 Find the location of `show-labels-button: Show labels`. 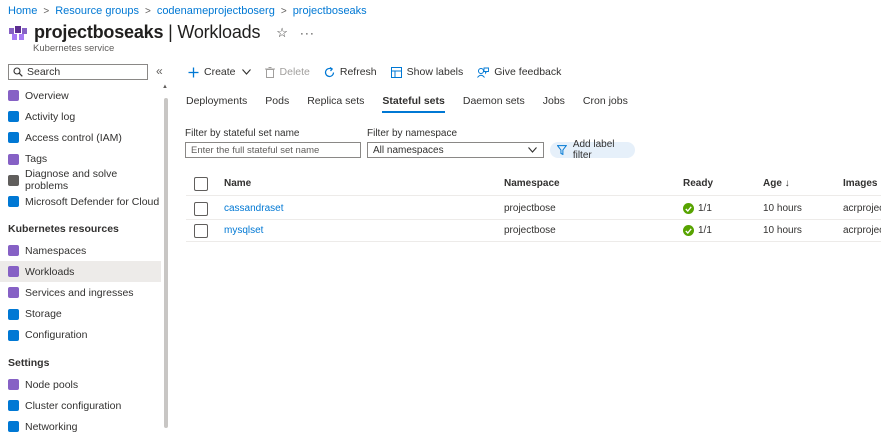

show-labels-button: Show labels is located at coordinates (426, 72).